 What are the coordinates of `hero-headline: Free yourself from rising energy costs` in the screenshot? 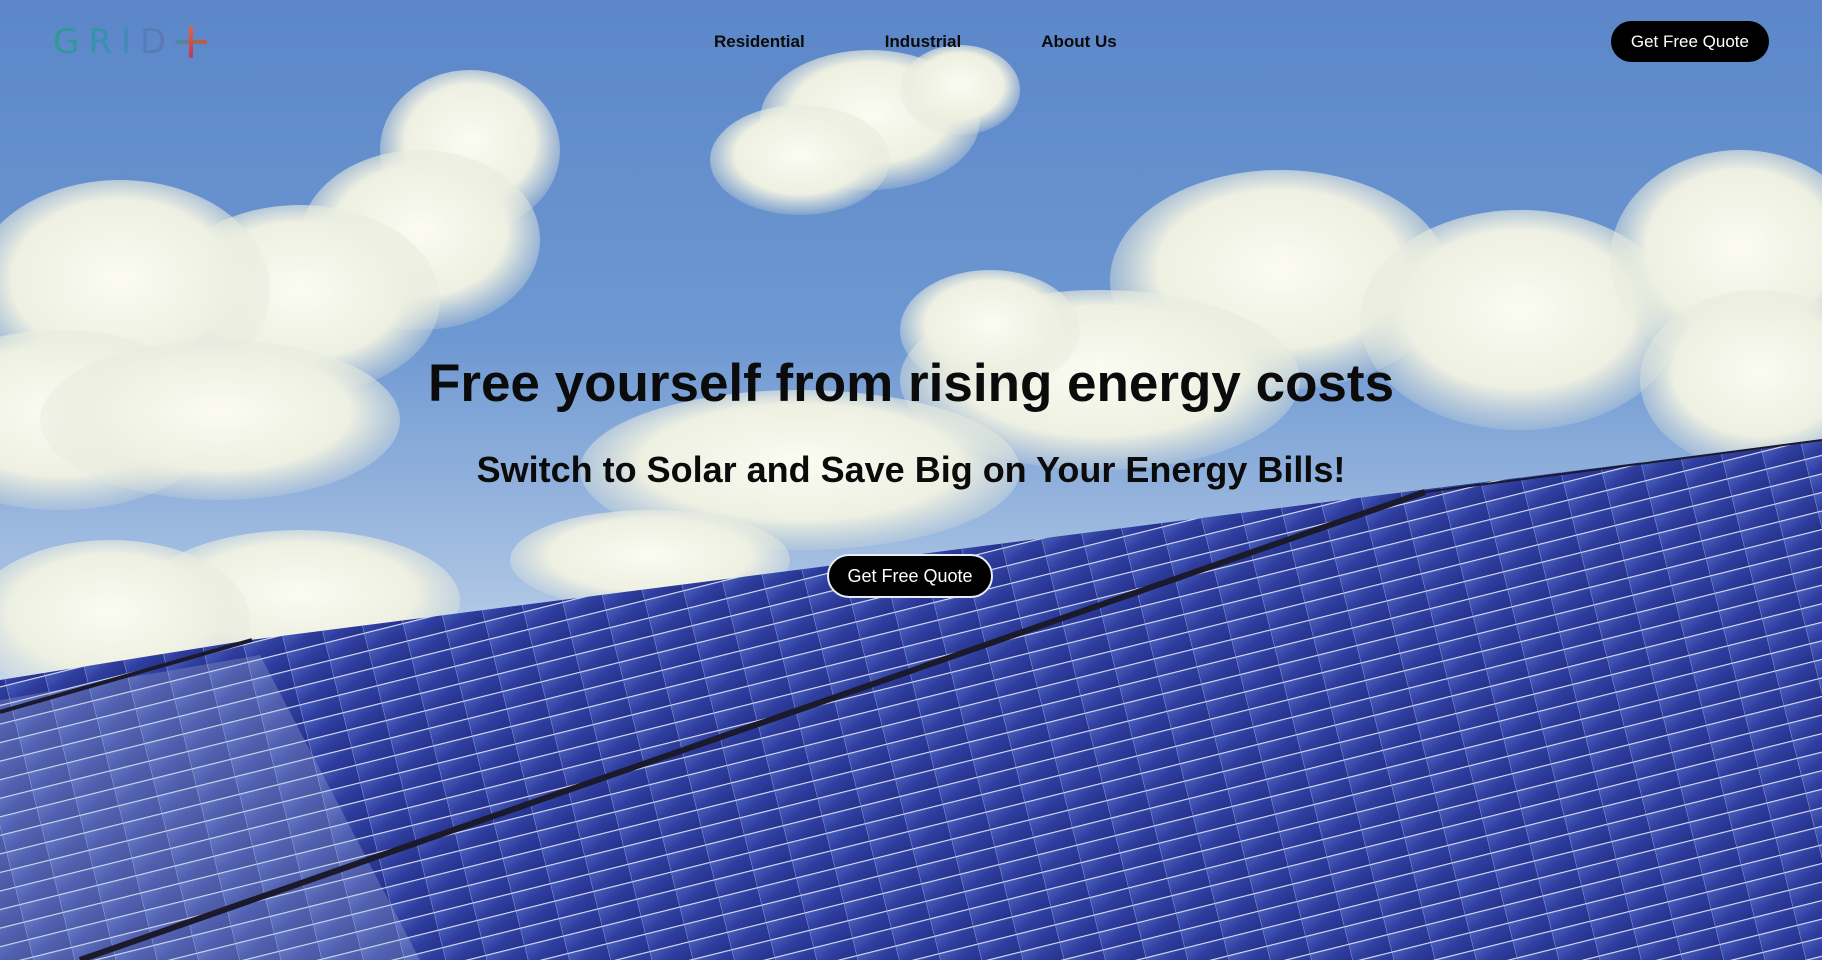 It's located at (911, 383).